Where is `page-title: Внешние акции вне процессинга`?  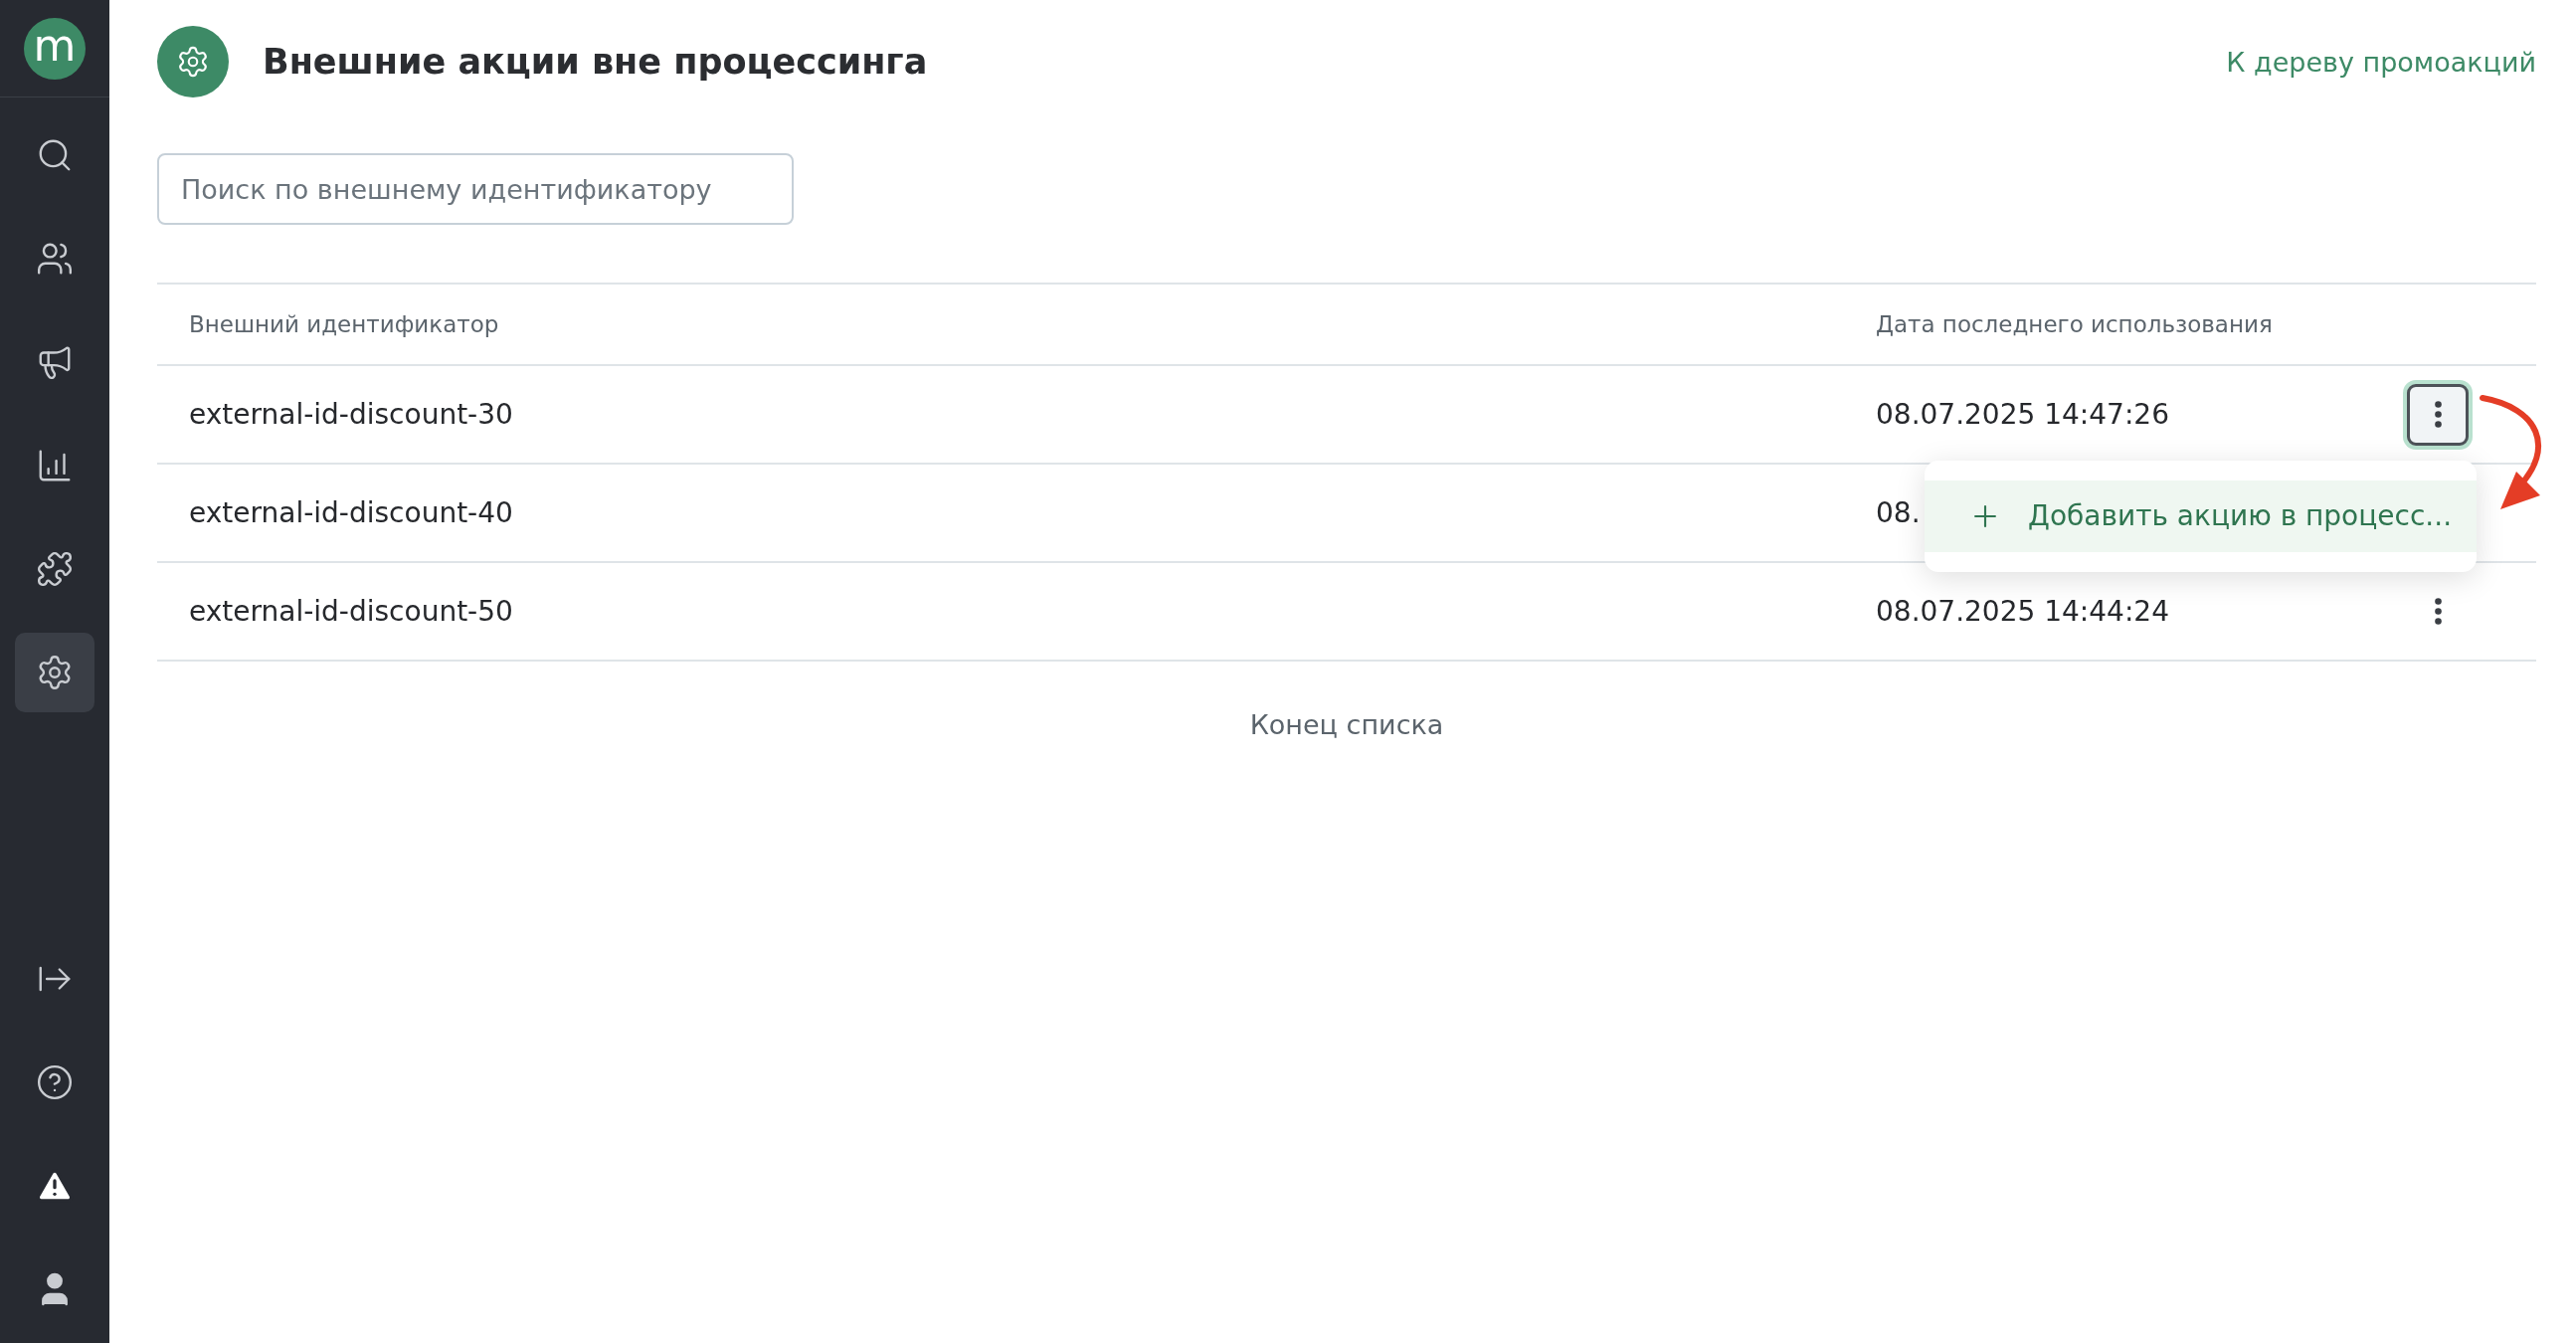 page-title: Внешние акции вне процессинга is located at coordinates (596, 62).